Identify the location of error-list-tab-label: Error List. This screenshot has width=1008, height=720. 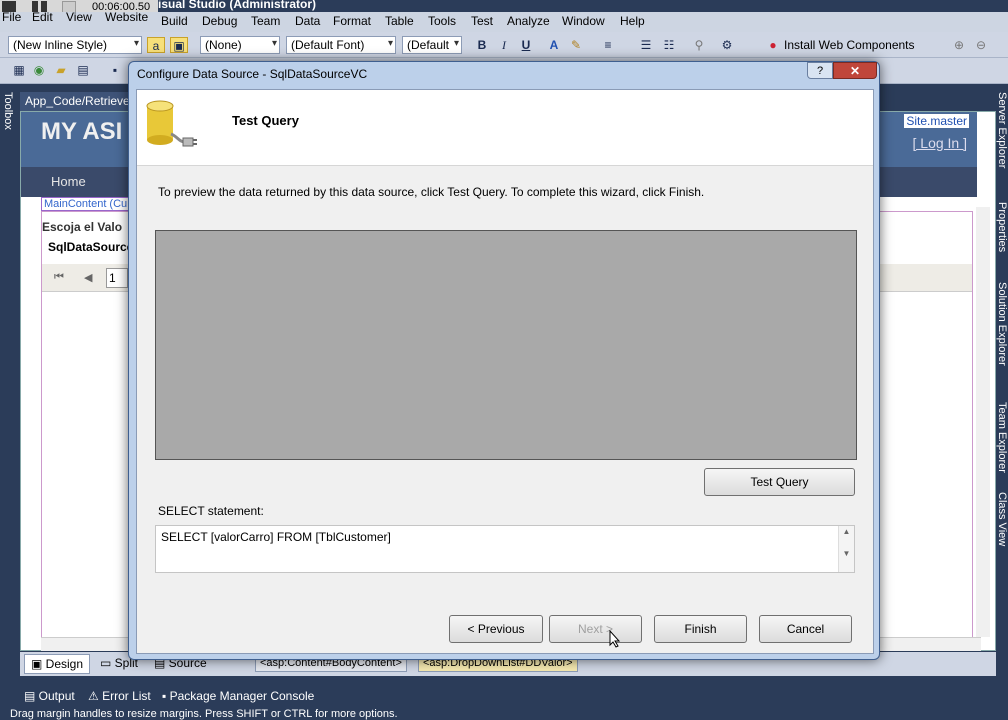
(126, 696).